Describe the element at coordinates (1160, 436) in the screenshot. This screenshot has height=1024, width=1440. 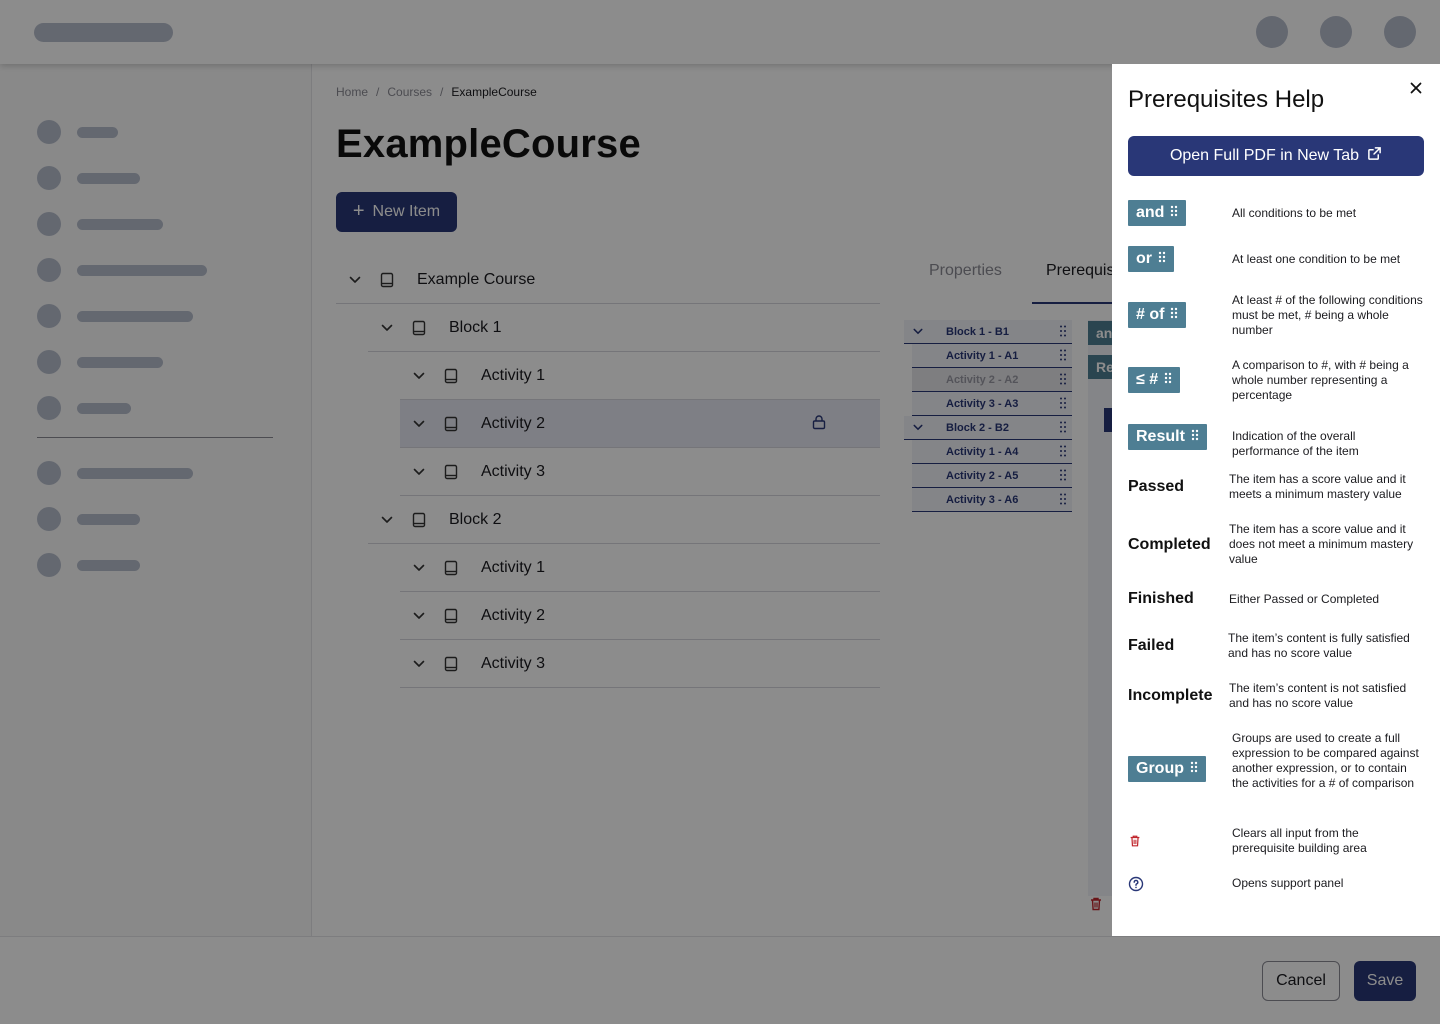
I see `help-chip-label: Result` at that location.